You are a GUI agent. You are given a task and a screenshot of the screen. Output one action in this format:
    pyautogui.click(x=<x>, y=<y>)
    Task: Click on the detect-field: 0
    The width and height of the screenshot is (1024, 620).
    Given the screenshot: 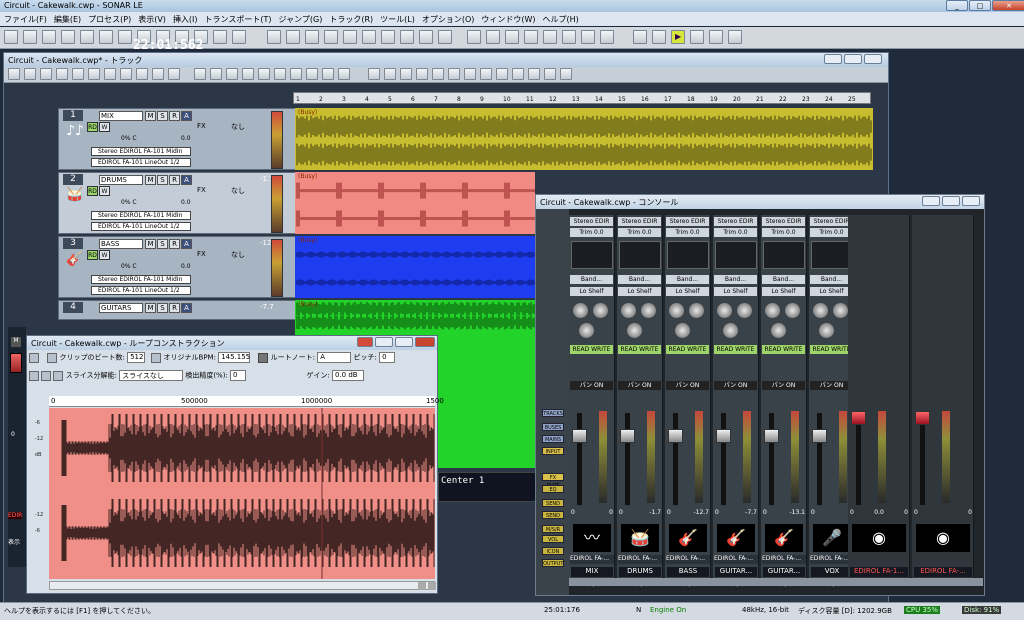 What is the action you would take?
    pyautogui.click(x=238, y=375)
    